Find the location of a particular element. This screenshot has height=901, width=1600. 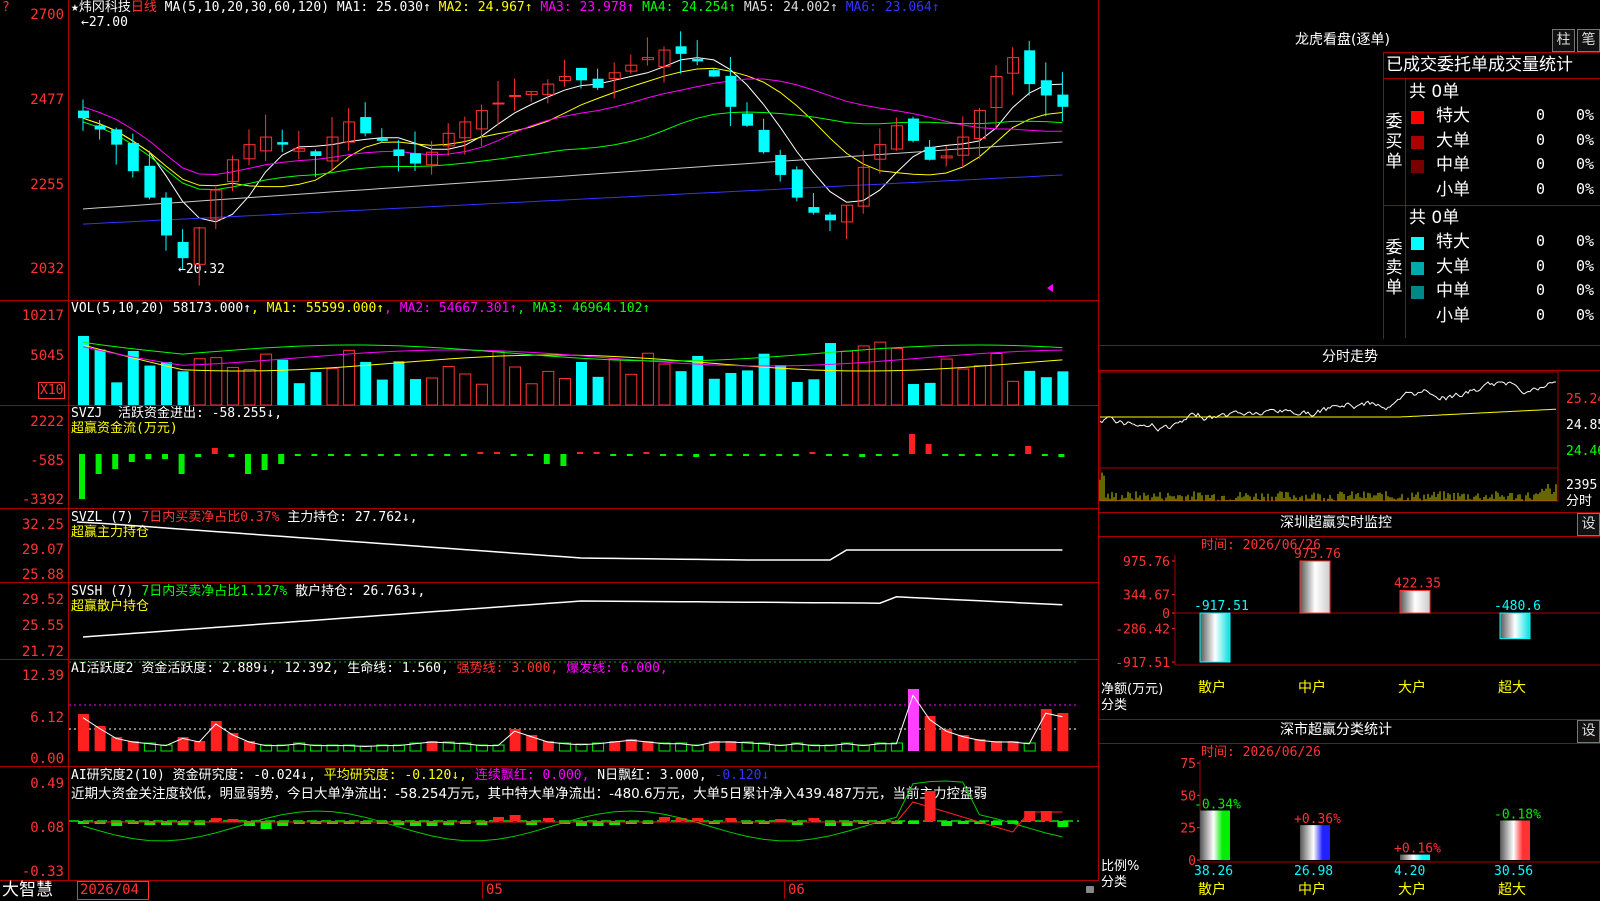

volume-ma-line is located at coordinates (572, 356).